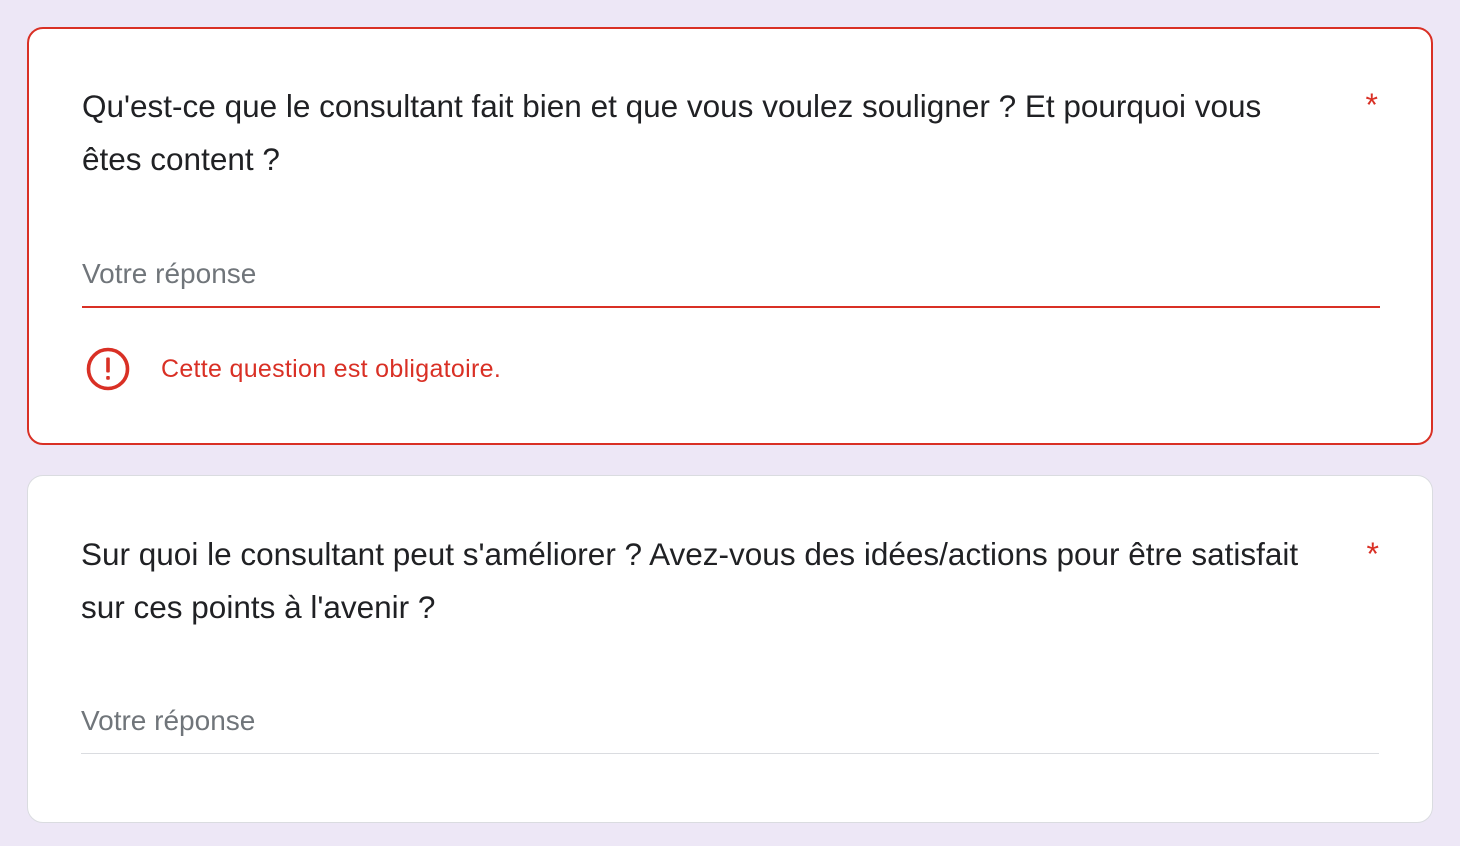 The width and height of the screenshot is (1460, 846). I want to click on error-circle-icon, so click(108, 369).